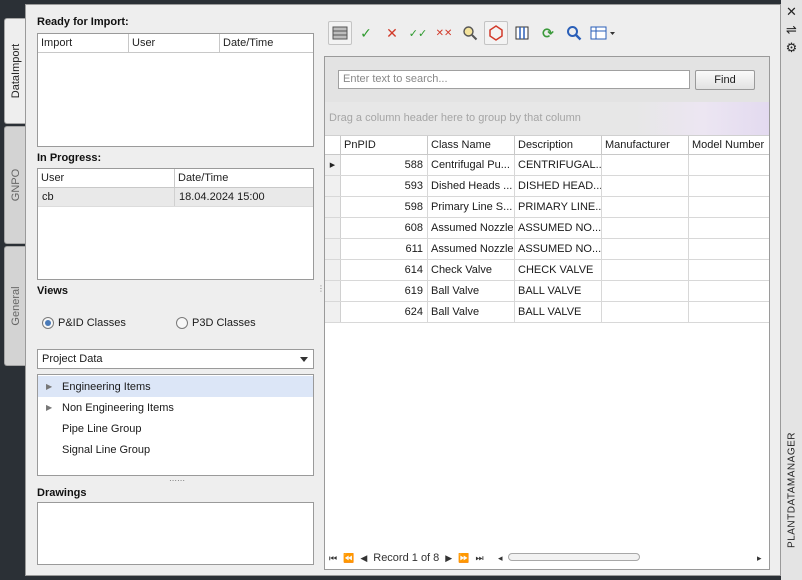 The height and width of the screenshot is (580, 802). I want to click on ready-for-import-list: Import User Date/Time, so click(175, 90).